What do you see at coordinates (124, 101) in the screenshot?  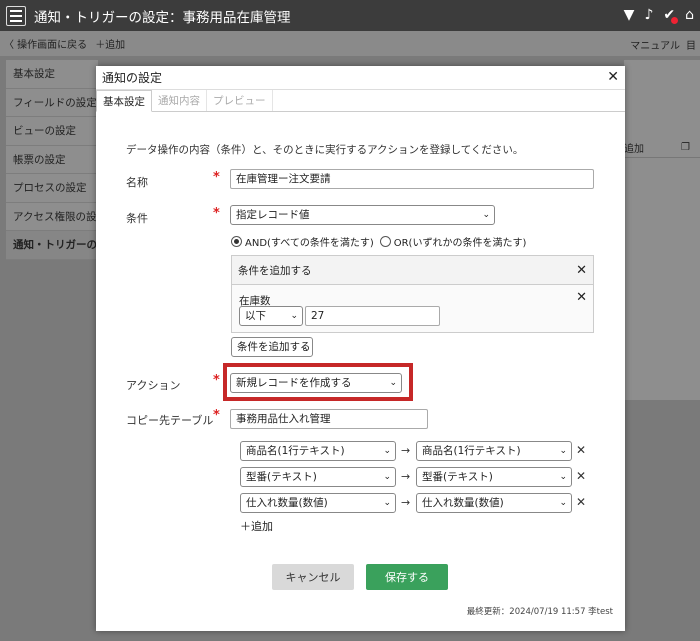 I see `tab-basic: 基本設定` at bounding box center [124, 101].